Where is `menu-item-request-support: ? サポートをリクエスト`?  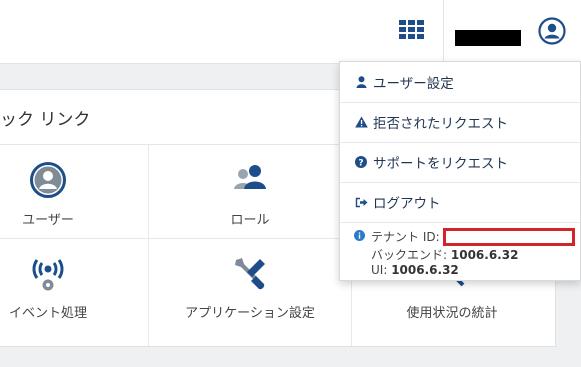 menu-item-request-support: ? サポートをリクエスト is located at coordinates (460, 162).